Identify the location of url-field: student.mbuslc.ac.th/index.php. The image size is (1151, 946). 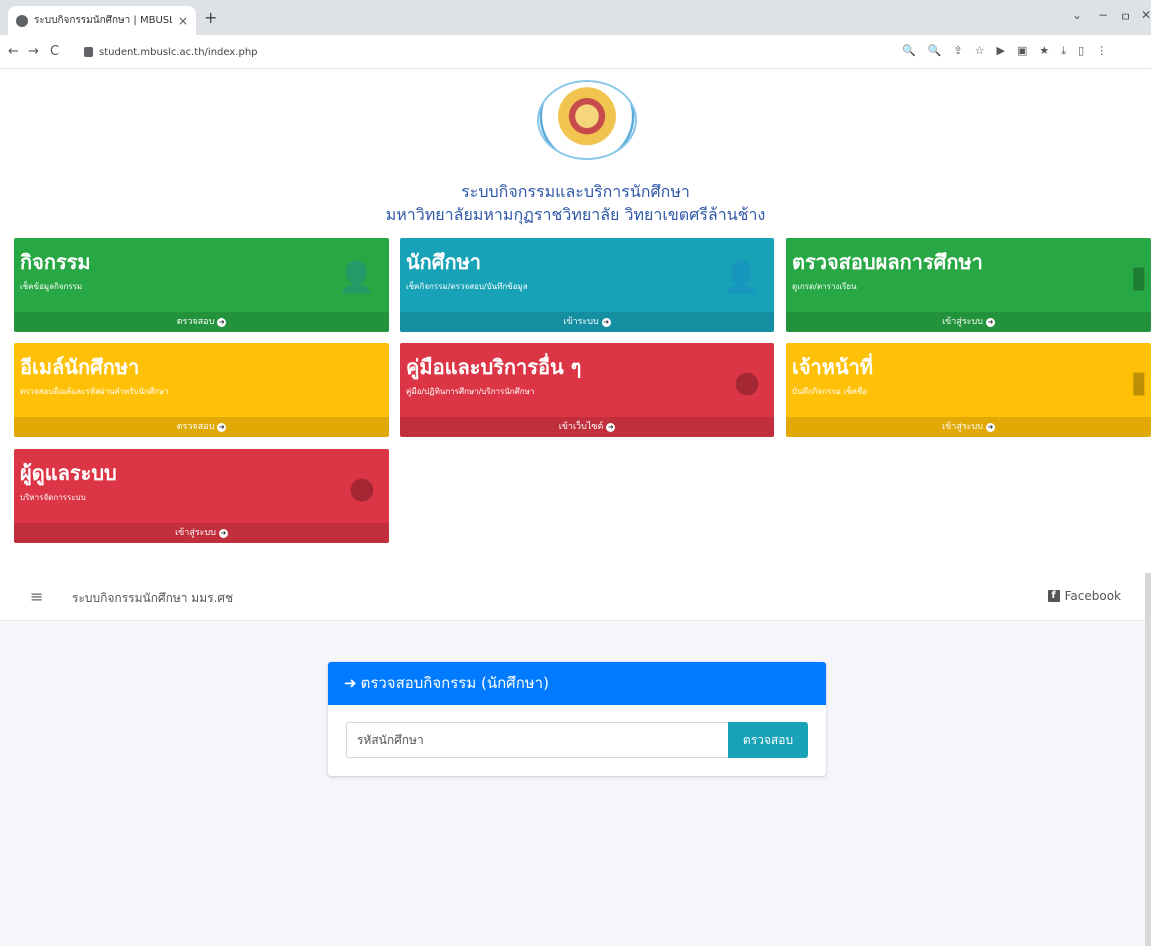
(494, 52).